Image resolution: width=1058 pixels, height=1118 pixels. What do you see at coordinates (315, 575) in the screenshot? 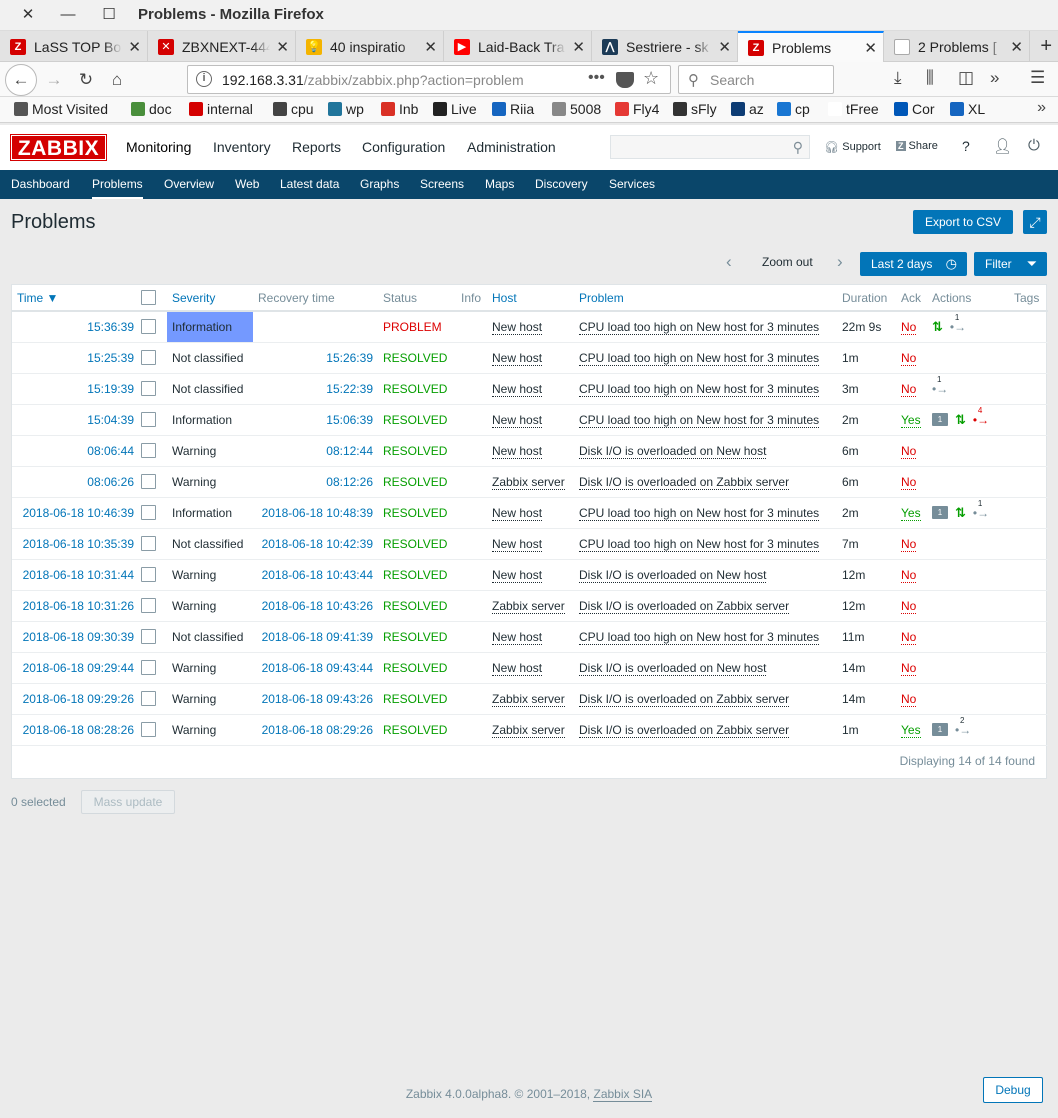
I see `recovery-time-link: 2018-06-18 10:43:44` at bounding box center [315, 575].